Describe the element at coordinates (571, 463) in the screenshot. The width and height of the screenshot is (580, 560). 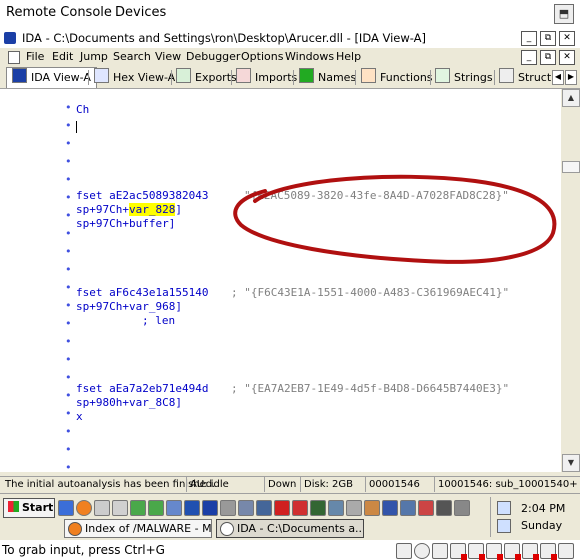
I see `scroll-down-icon: ▼` at that location.